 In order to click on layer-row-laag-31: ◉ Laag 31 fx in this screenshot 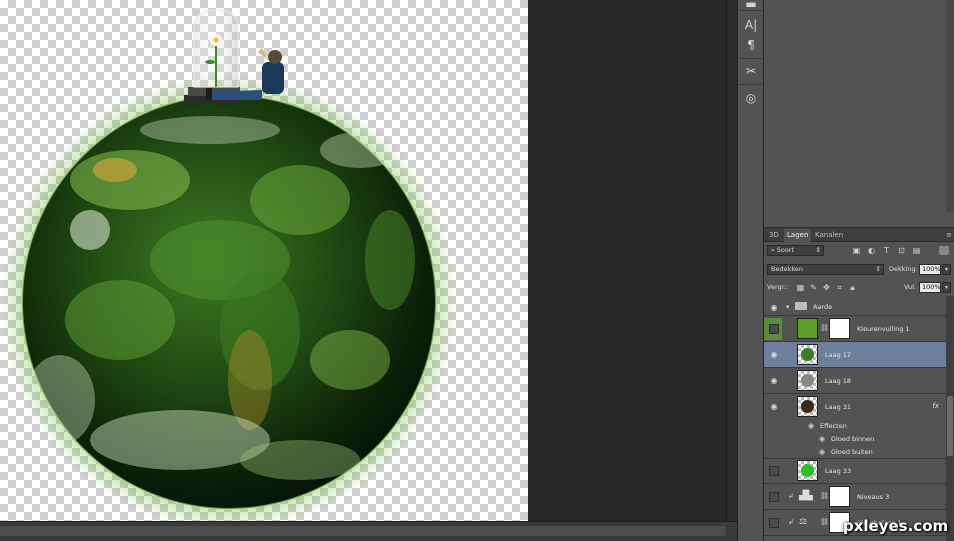, I will do `click(855, 407)`.